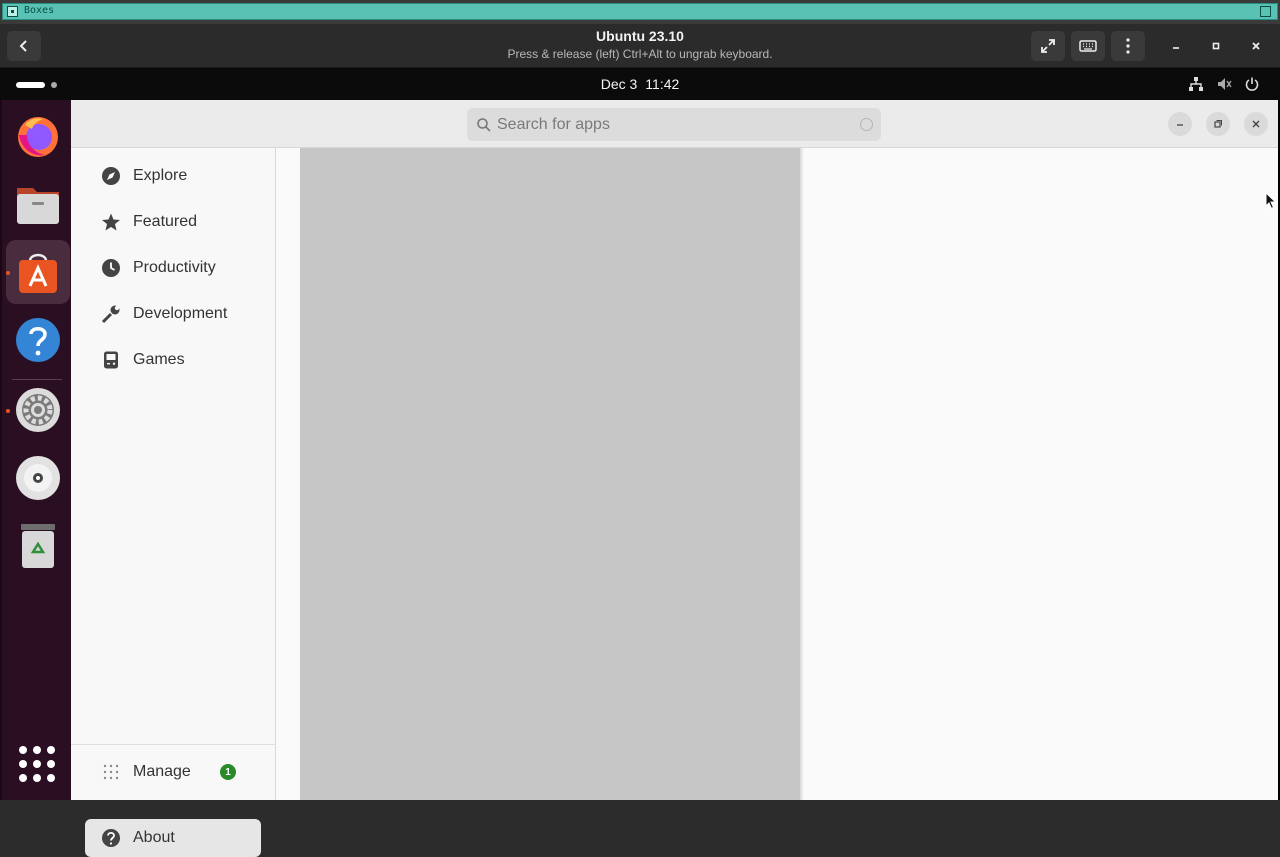 The image size is (1280, 857). Describe the element at coordinates (1252, 84) in the screenshot. I see `power-icon` at that location.